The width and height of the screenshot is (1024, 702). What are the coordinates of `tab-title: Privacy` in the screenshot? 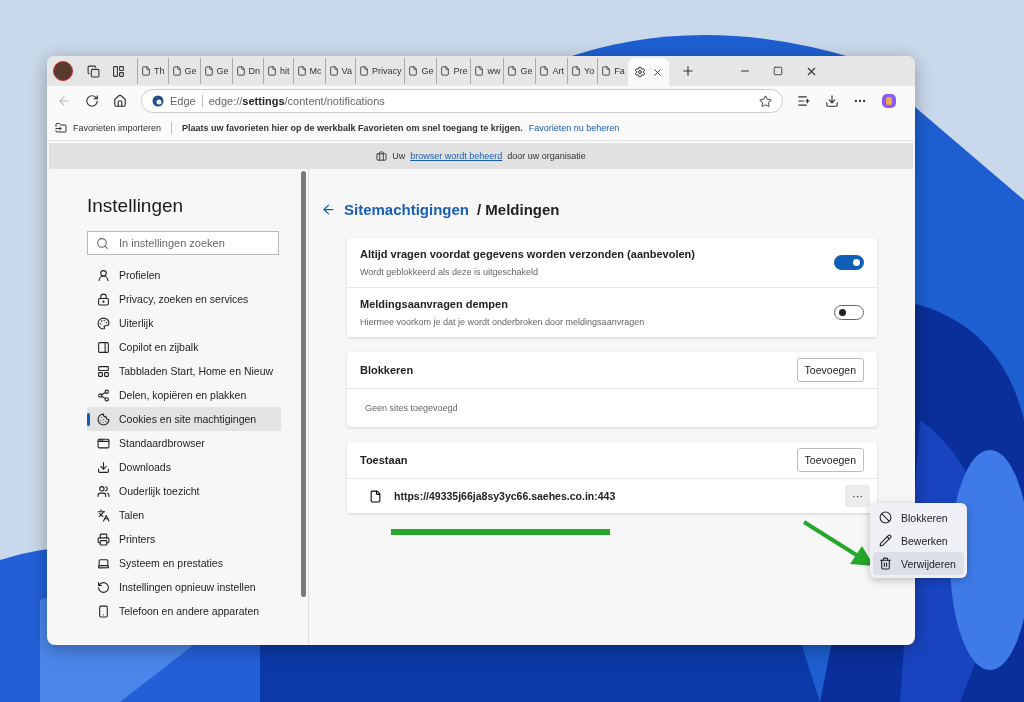 It's located at (386, 71).